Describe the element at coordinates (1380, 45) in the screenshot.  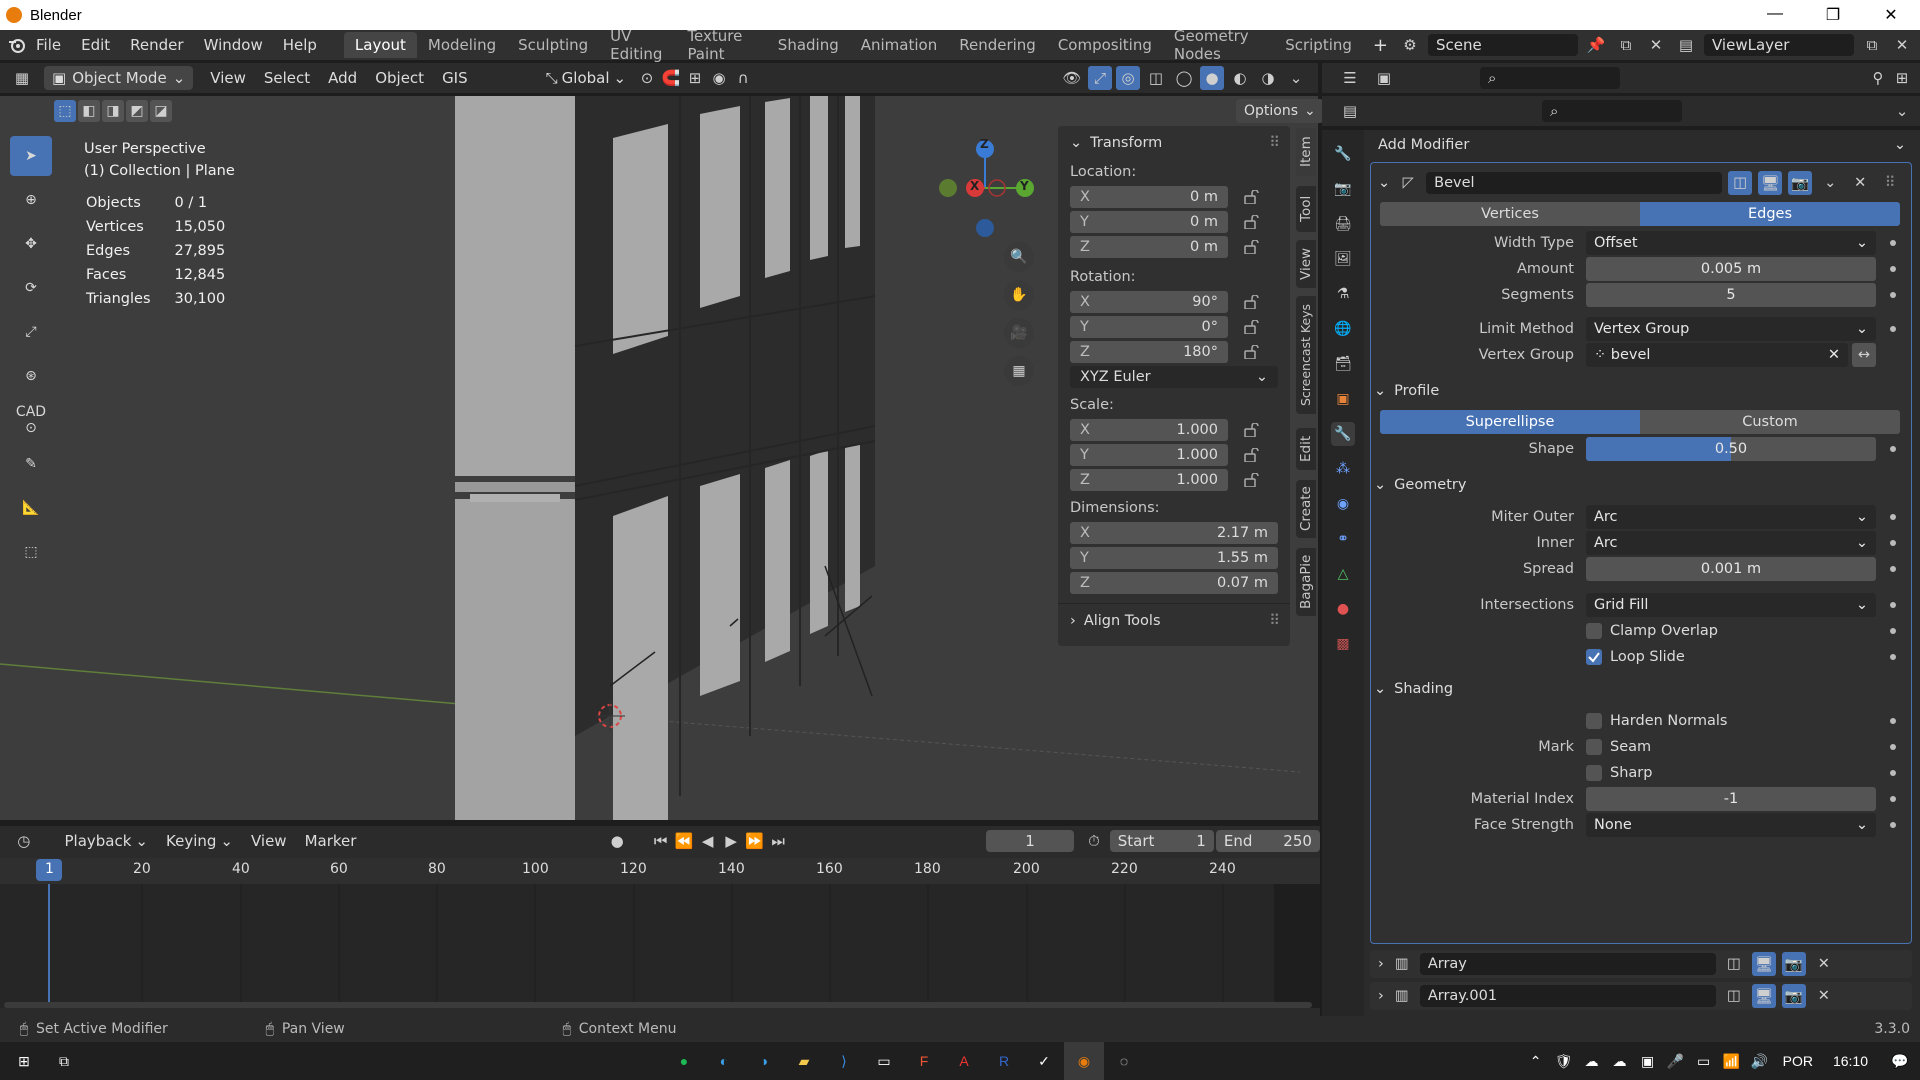
I see `add-workspace-icon: +` at that location.